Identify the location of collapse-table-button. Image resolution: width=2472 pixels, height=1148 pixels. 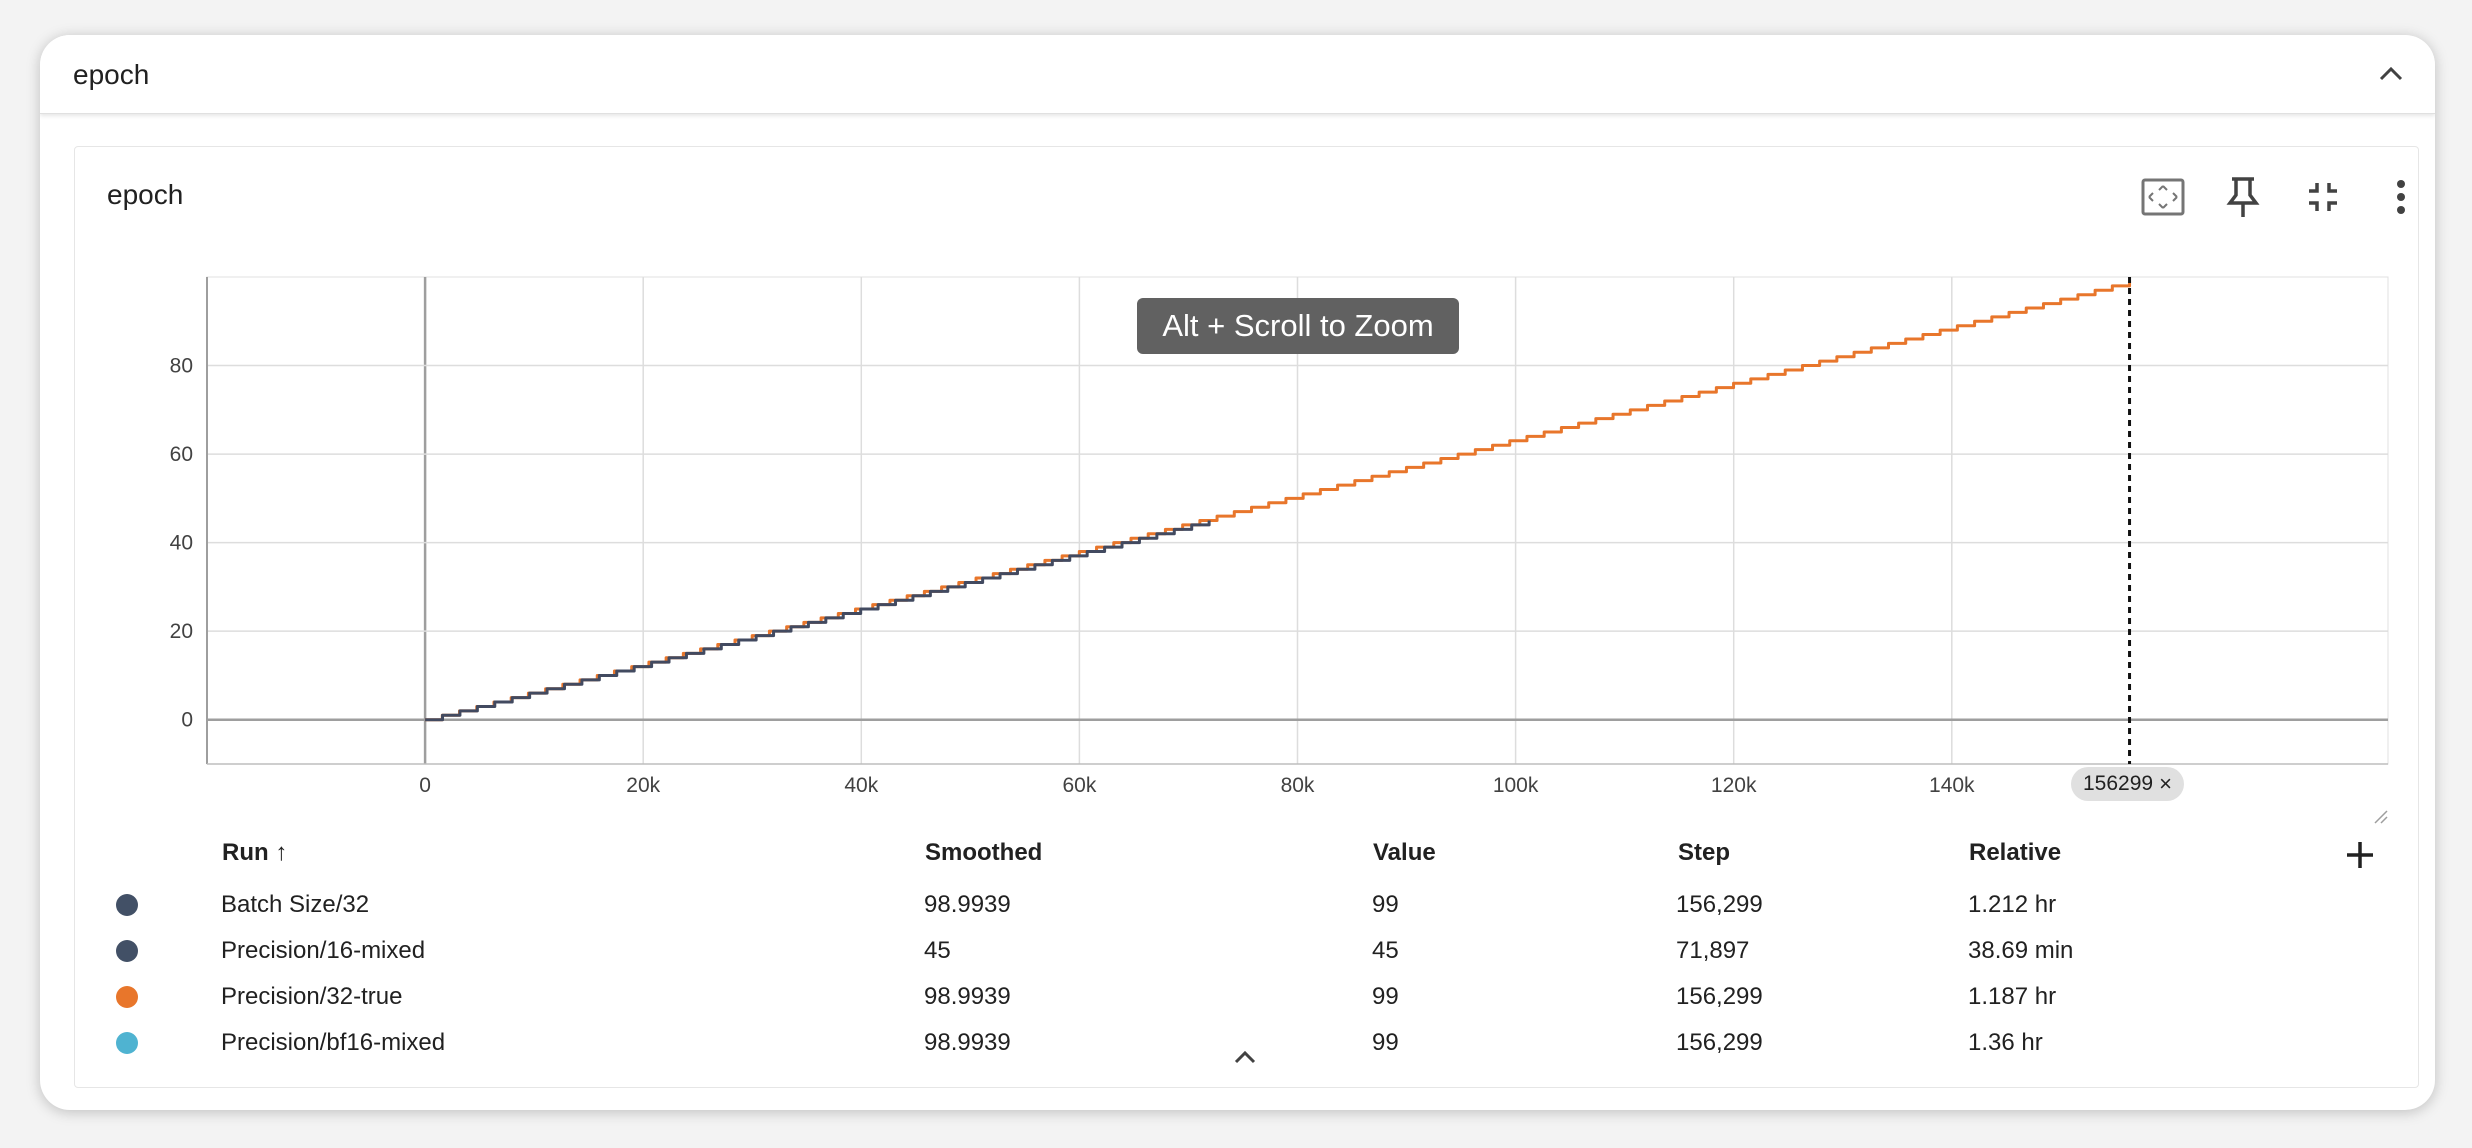
(1245, 1057).